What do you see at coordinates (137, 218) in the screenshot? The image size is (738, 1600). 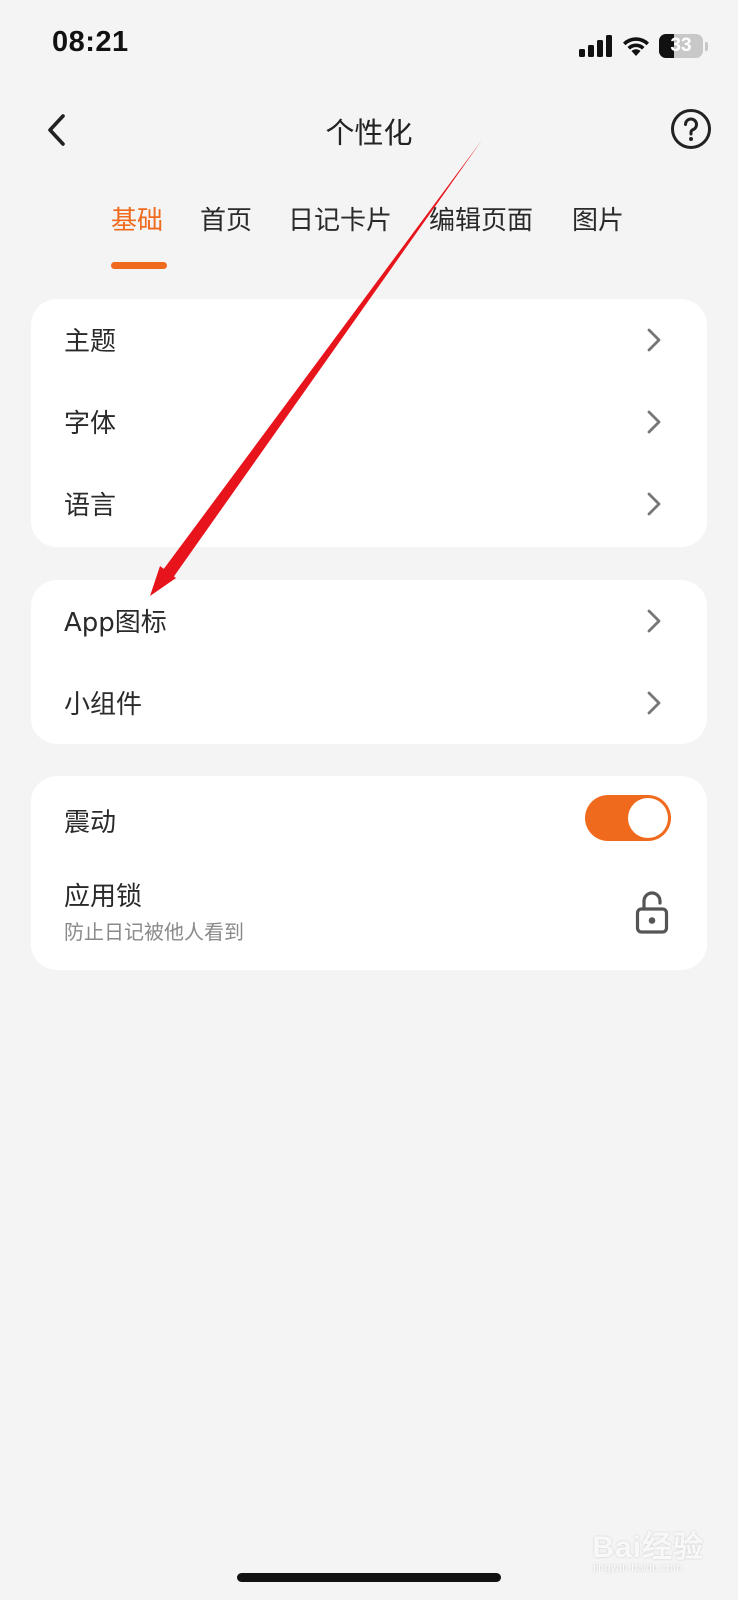 I see `tab-basic: 基础` at bounding box center [137, 218].